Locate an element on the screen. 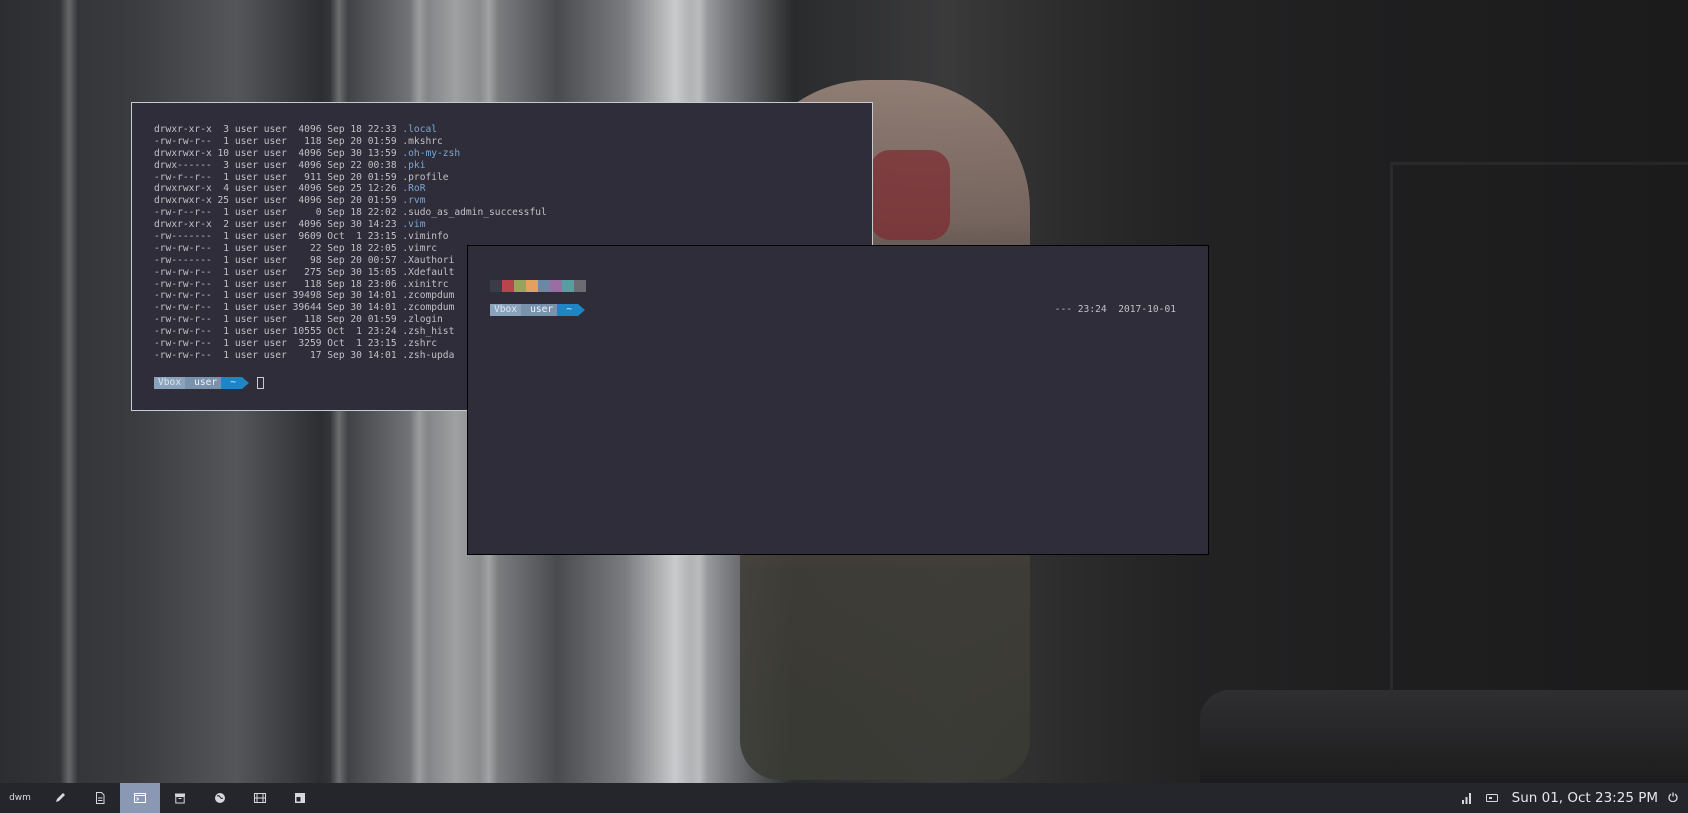  rprompt-date: 2017-10-01 is located at coordinates (1147, 309).